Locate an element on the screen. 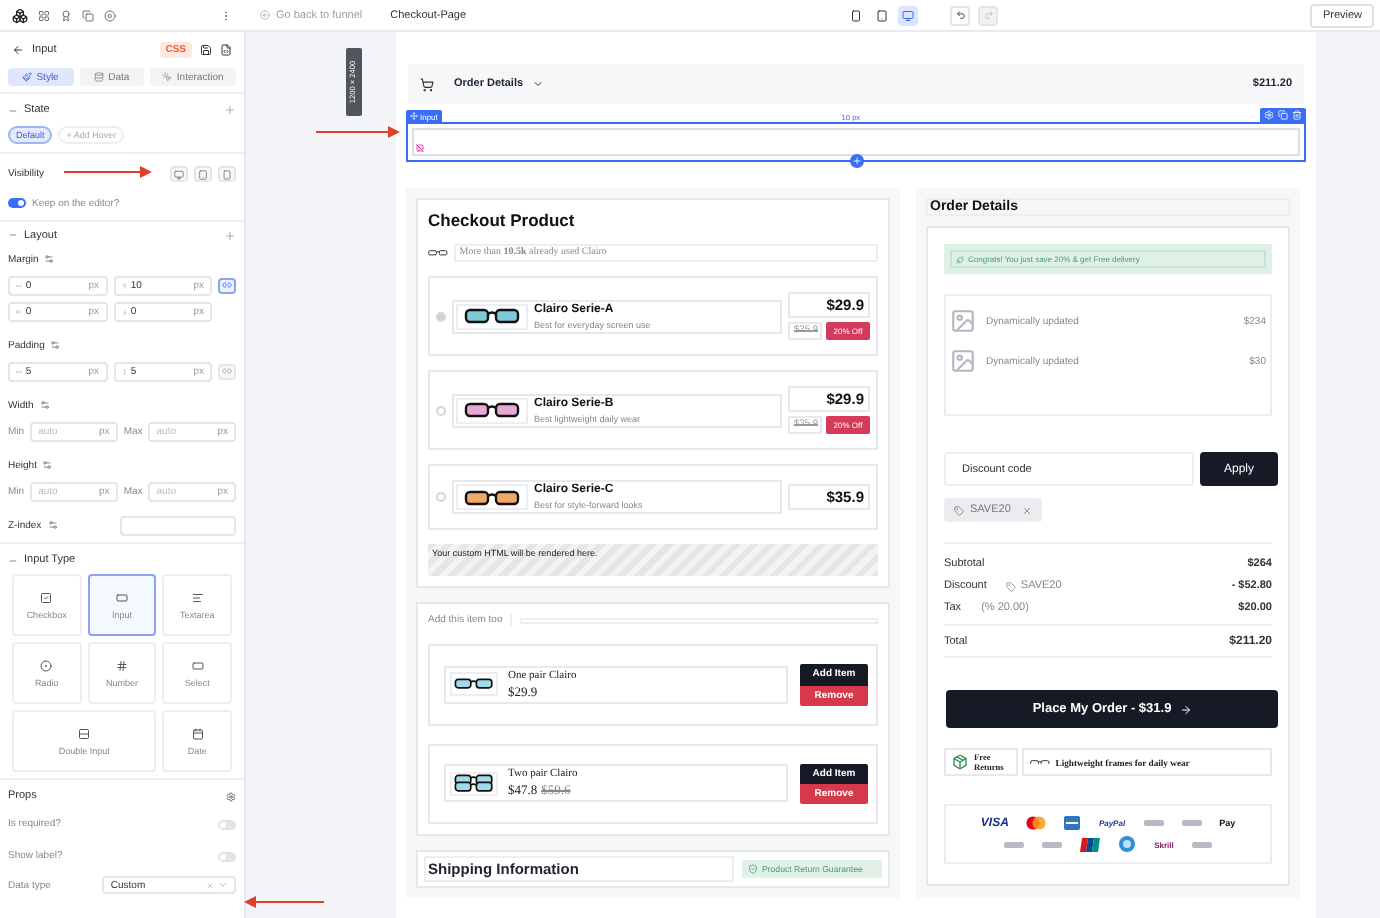  box-icon is located at coordinates (960, 762).